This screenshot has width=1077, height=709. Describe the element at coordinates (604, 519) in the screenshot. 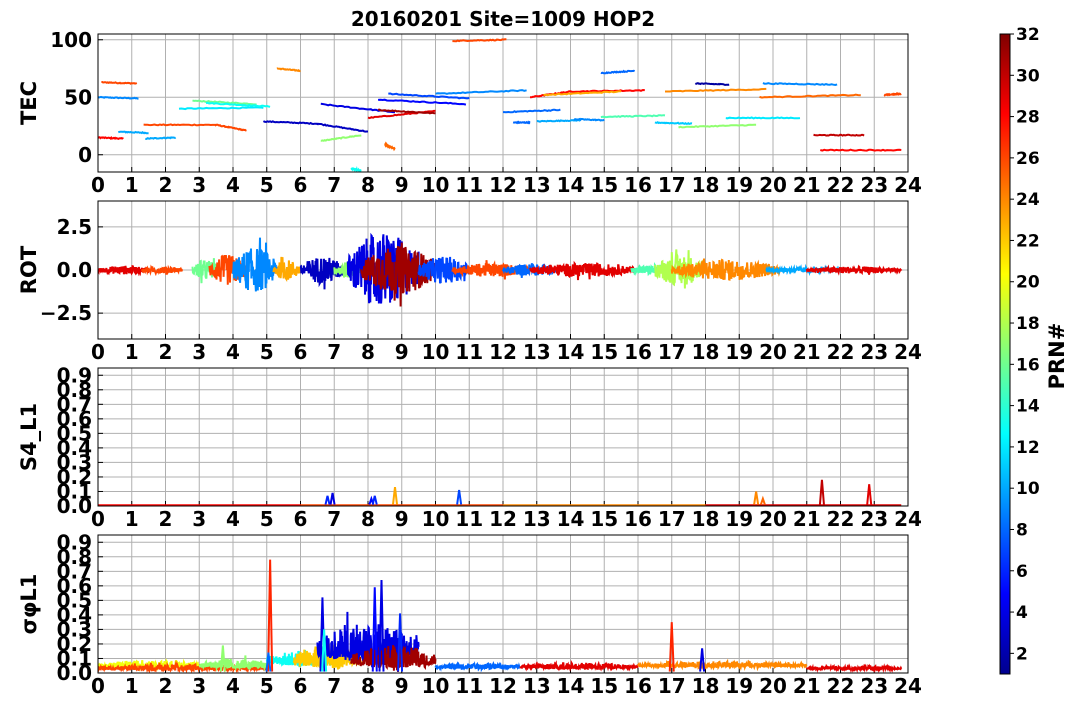

I see `x-tick-label: 15` at that location.